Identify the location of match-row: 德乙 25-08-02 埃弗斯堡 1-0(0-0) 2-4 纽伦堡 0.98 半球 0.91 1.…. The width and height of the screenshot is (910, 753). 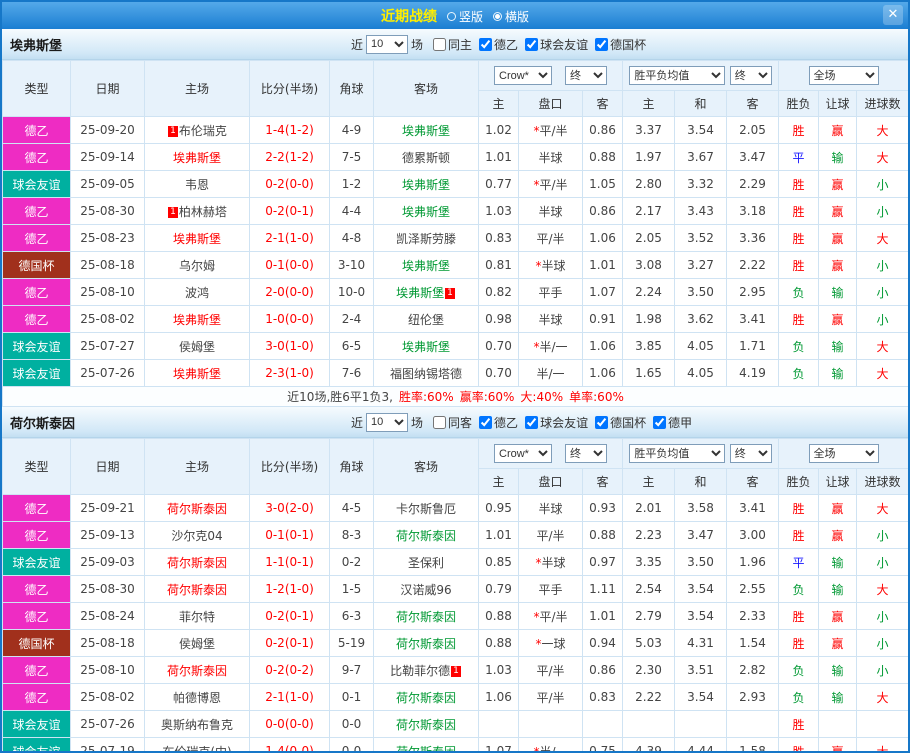
(455, 319).